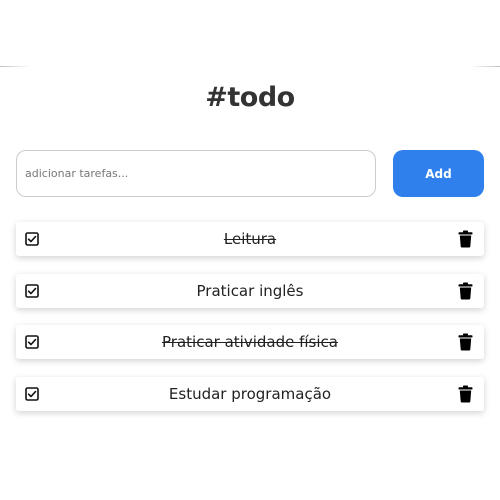 The width and height of the screenshot is (500, 500). Describe the element at coordinates (250, 97) in the screenshot. I see `page-title: #todo` at that location.